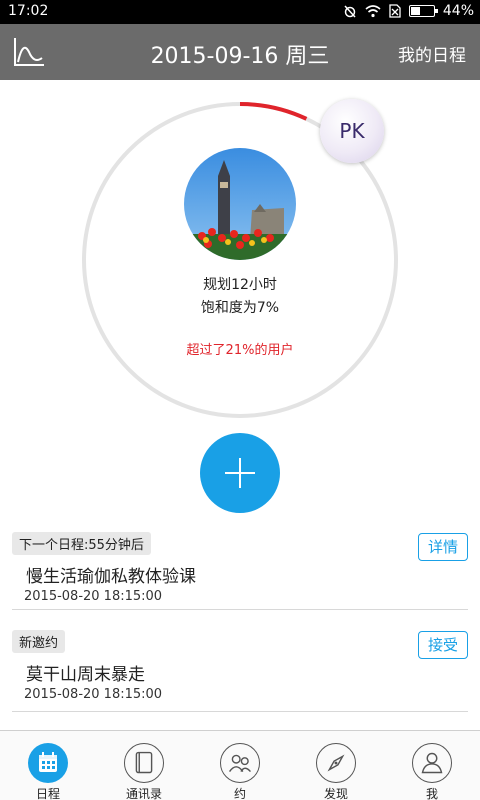 The image size is (480, 800). Describe the element at coordinates (432, 53) in the screenshot. I see `my-schedule-link: 我的日程` at that location.